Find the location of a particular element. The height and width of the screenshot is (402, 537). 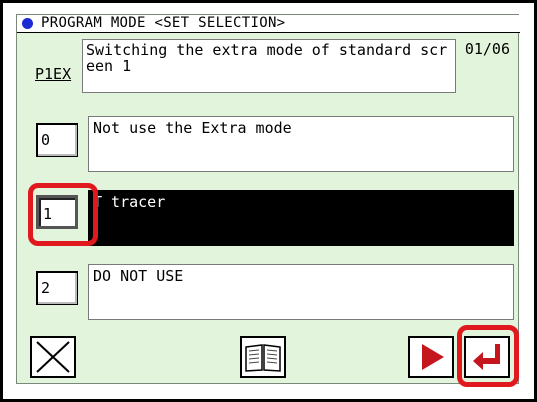

title-bar: PROGRAM MODE <SET SELECTION> is located at coordinates (268, 24).